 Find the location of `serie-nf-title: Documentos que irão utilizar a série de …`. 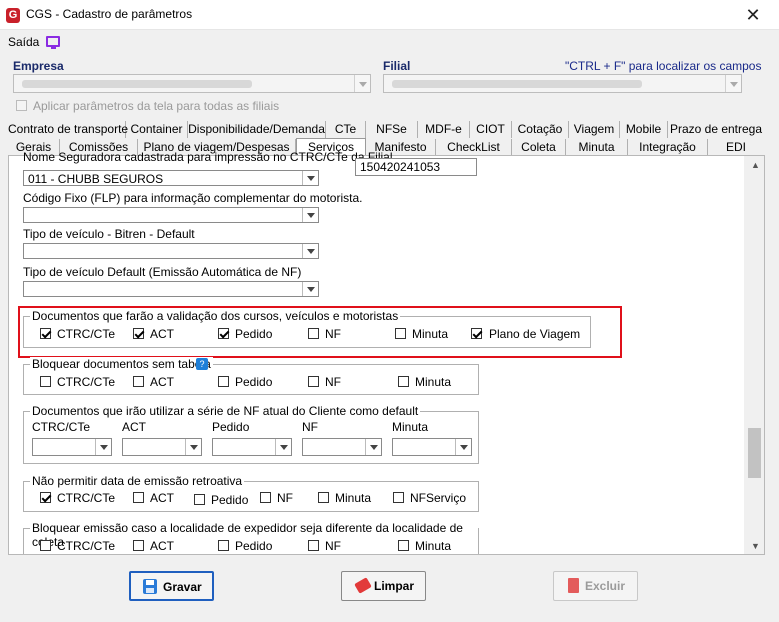

serie-nf-title: Documentos que irão utilizar a série de … is located at coordinates (225, 411).